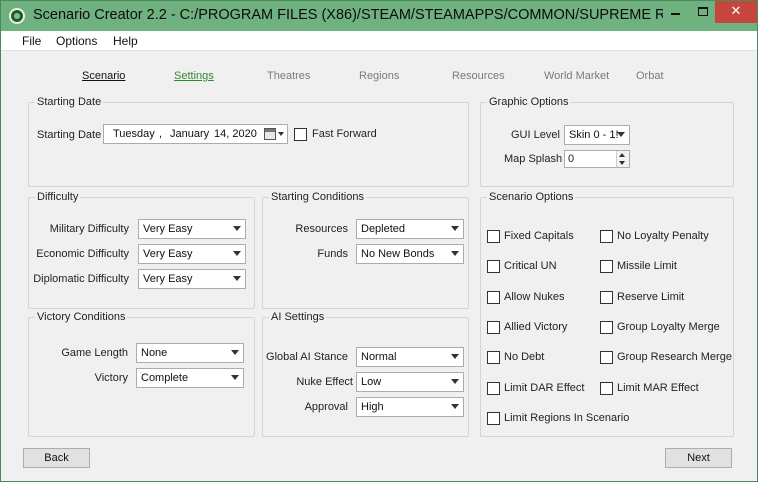 This screenshot has height=482, width=758. I want to click on tab-orbat: Orbat, so click(650, 76).